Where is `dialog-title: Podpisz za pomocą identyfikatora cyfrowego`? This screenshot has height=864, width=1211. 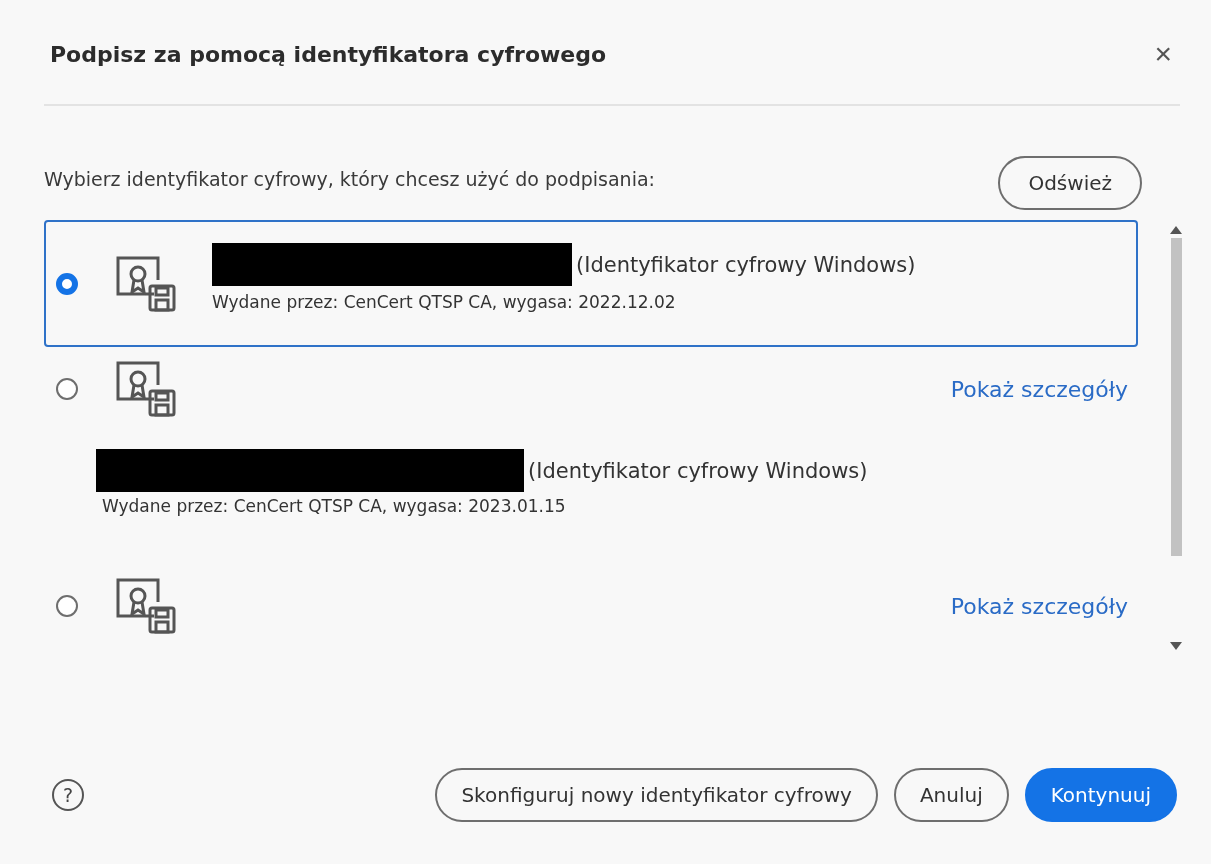
dialog-title: Podpisz za pomocą identyfikatora cyfrowego is located at coordinates (328, 54).